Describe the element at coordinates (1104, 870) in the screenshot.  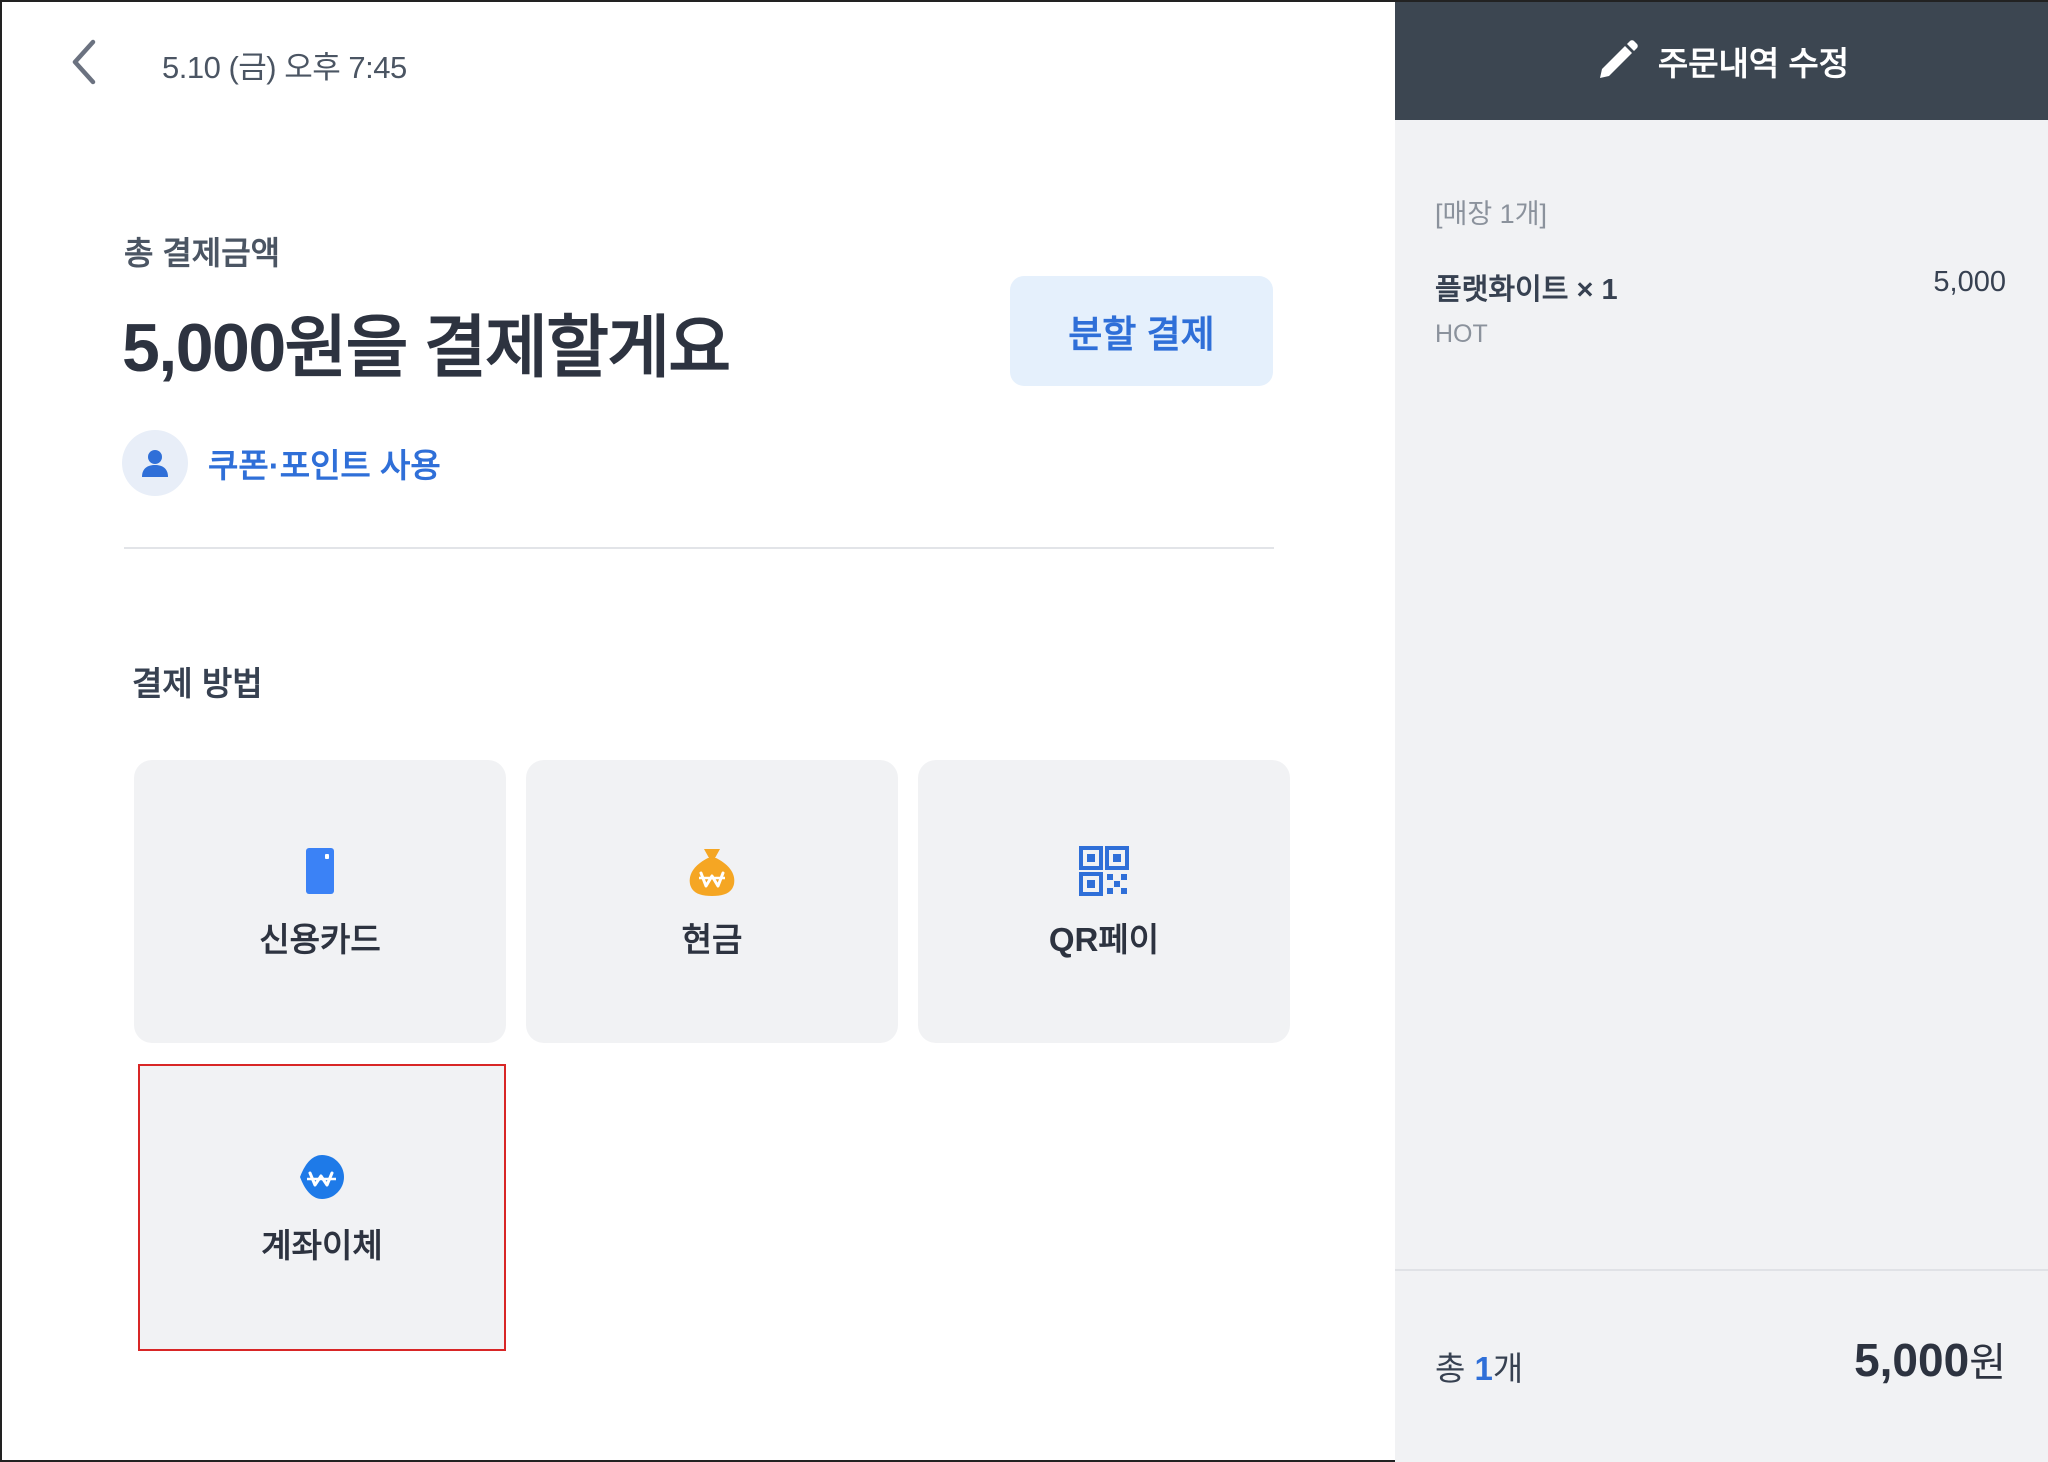
I see `qr-code-icon` at that location.